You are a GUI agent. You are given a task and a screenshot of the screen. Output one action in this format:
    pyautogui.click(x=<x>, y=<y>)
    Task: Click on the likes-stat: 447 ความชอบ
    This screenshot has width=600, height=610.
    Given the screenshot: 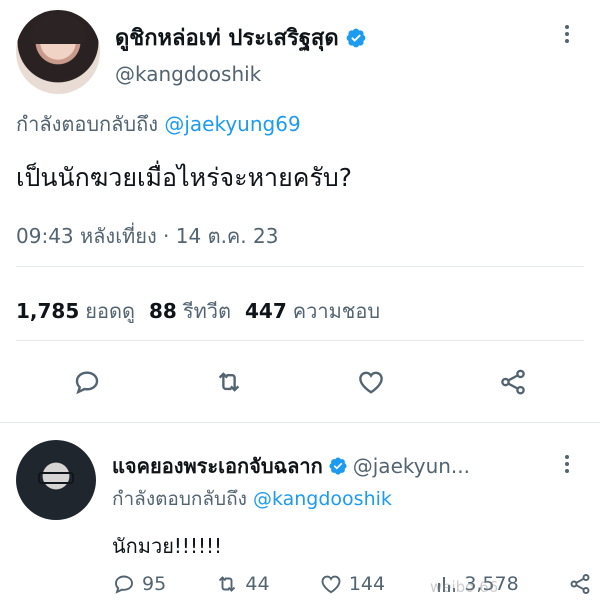 What is the action you would take?
    pyautogui.click(x=312, y=311)
    